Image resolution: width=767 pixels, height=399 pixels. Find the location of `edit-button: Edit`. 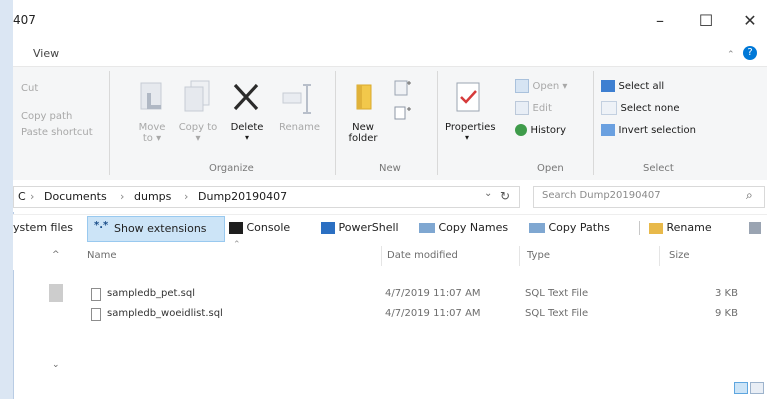

edit-button: Edit is located at coordinates (533, 108).